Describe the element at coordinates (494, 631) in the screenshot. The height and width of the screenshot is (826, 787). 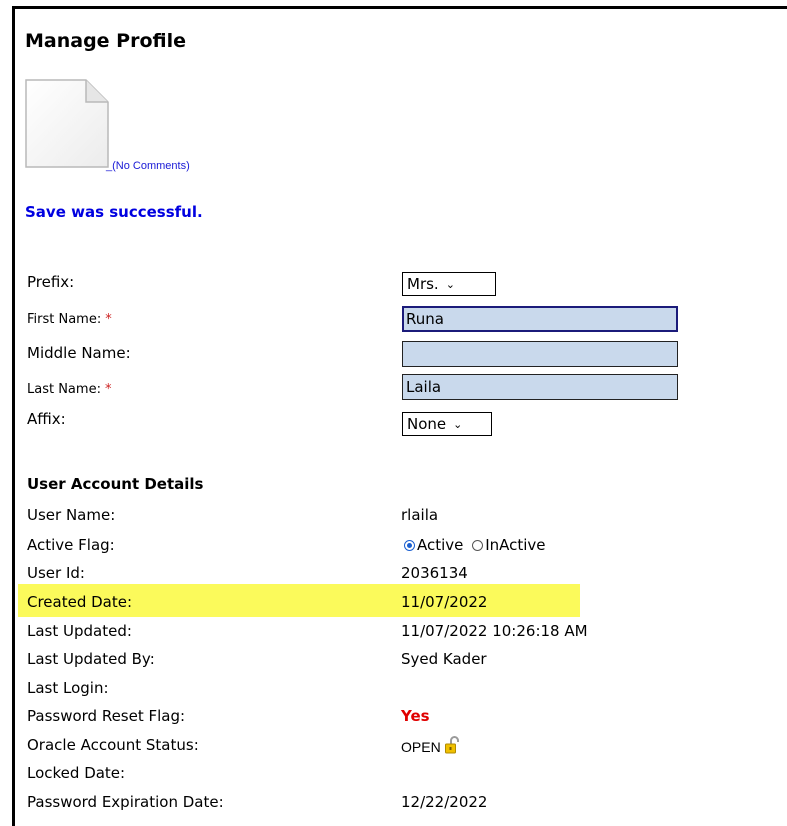
I see `last-updated-value: 11/07/2022 10:26:18 AM` at that location.